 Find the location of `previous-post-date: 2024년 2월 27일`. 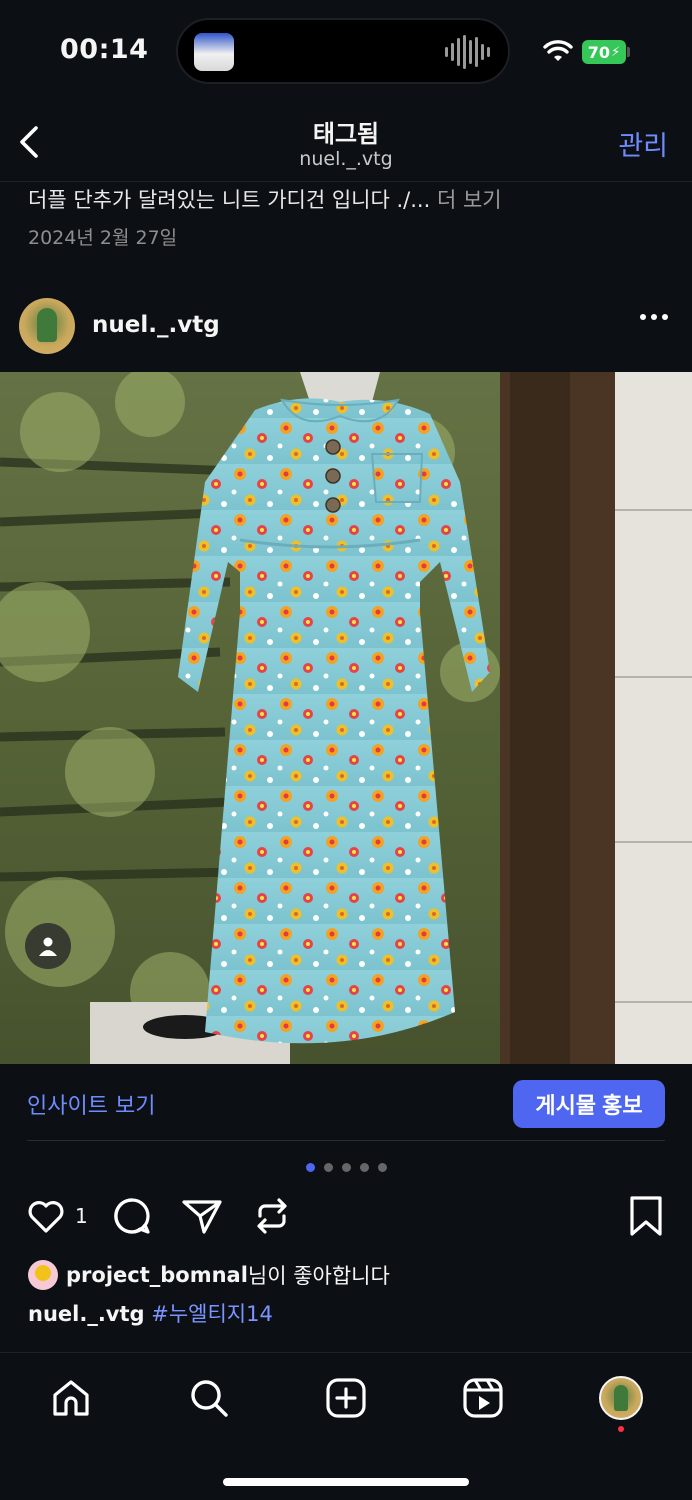

previous-post-date: 2024년 2월 27일 is located at coordinates (103, 238).